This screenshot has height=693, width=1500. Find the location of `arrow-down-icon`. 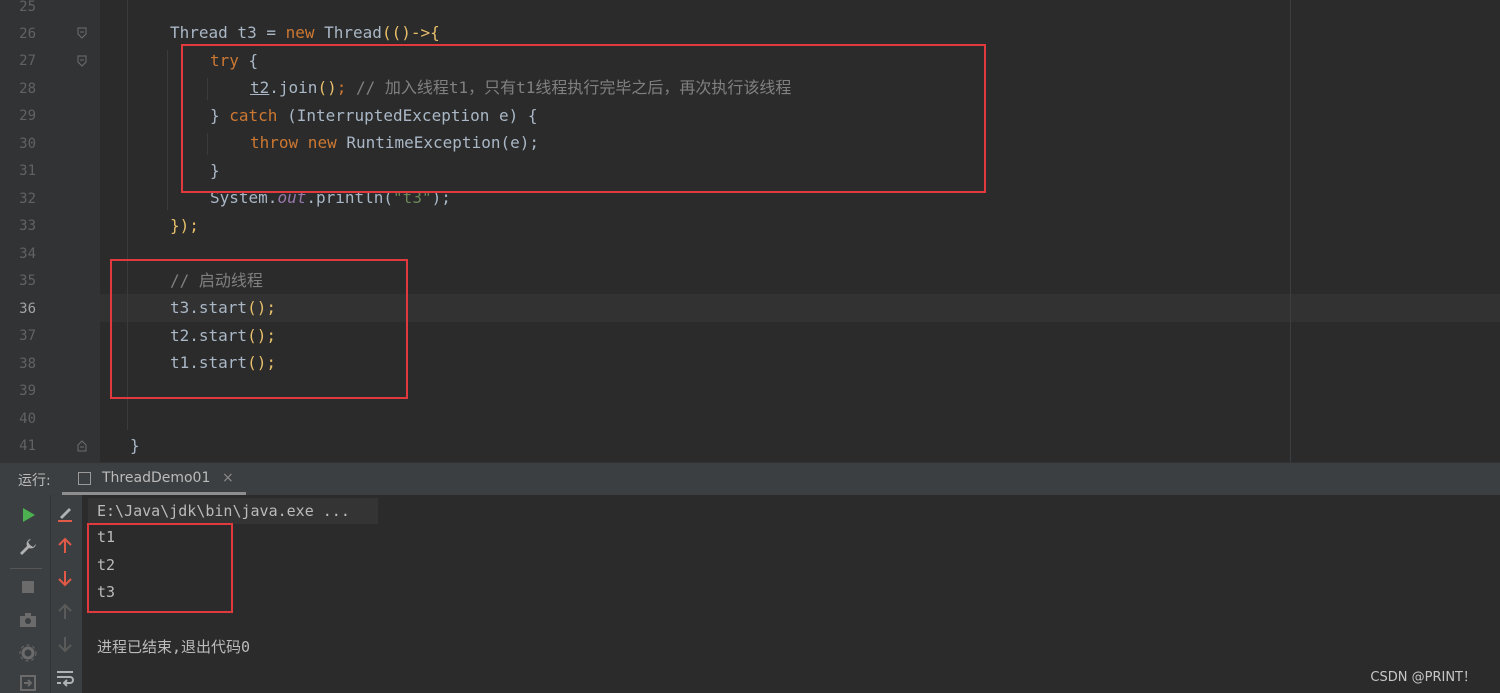

arrow-down-icon is located at coordinates (65, 578).